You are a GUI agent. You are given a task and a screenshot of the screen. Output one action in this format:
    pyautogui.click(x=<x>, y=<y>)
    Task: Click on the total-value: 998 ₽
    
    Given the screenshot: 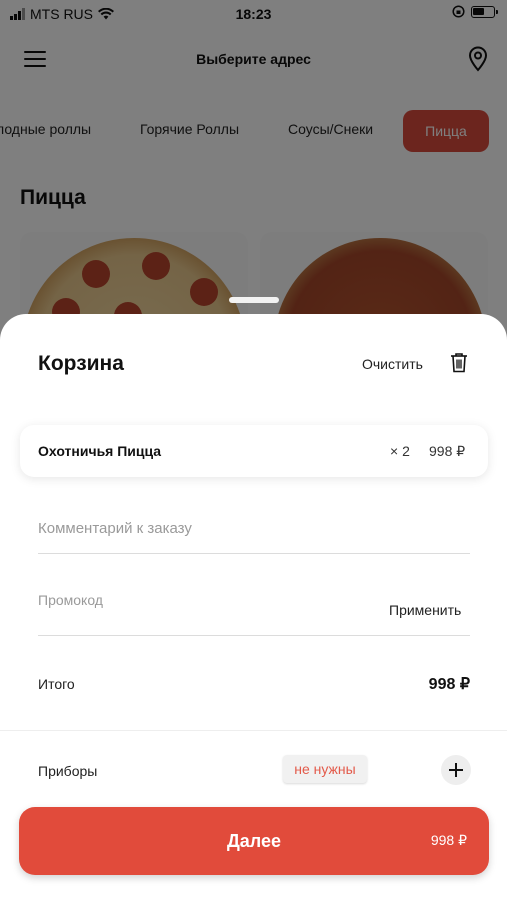 What is the action you would take?
    pyautogui.click(x=449, y=684)
    